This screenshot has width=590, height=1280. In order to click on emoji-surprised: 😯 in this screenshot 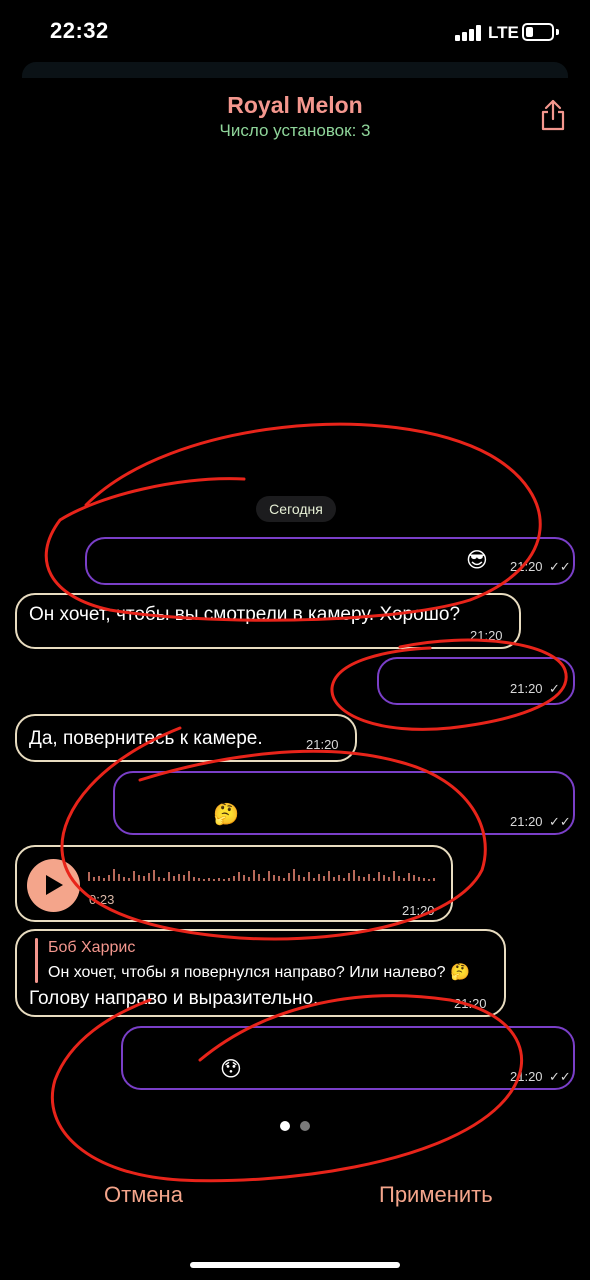, I will do `click(231, 1069)`.